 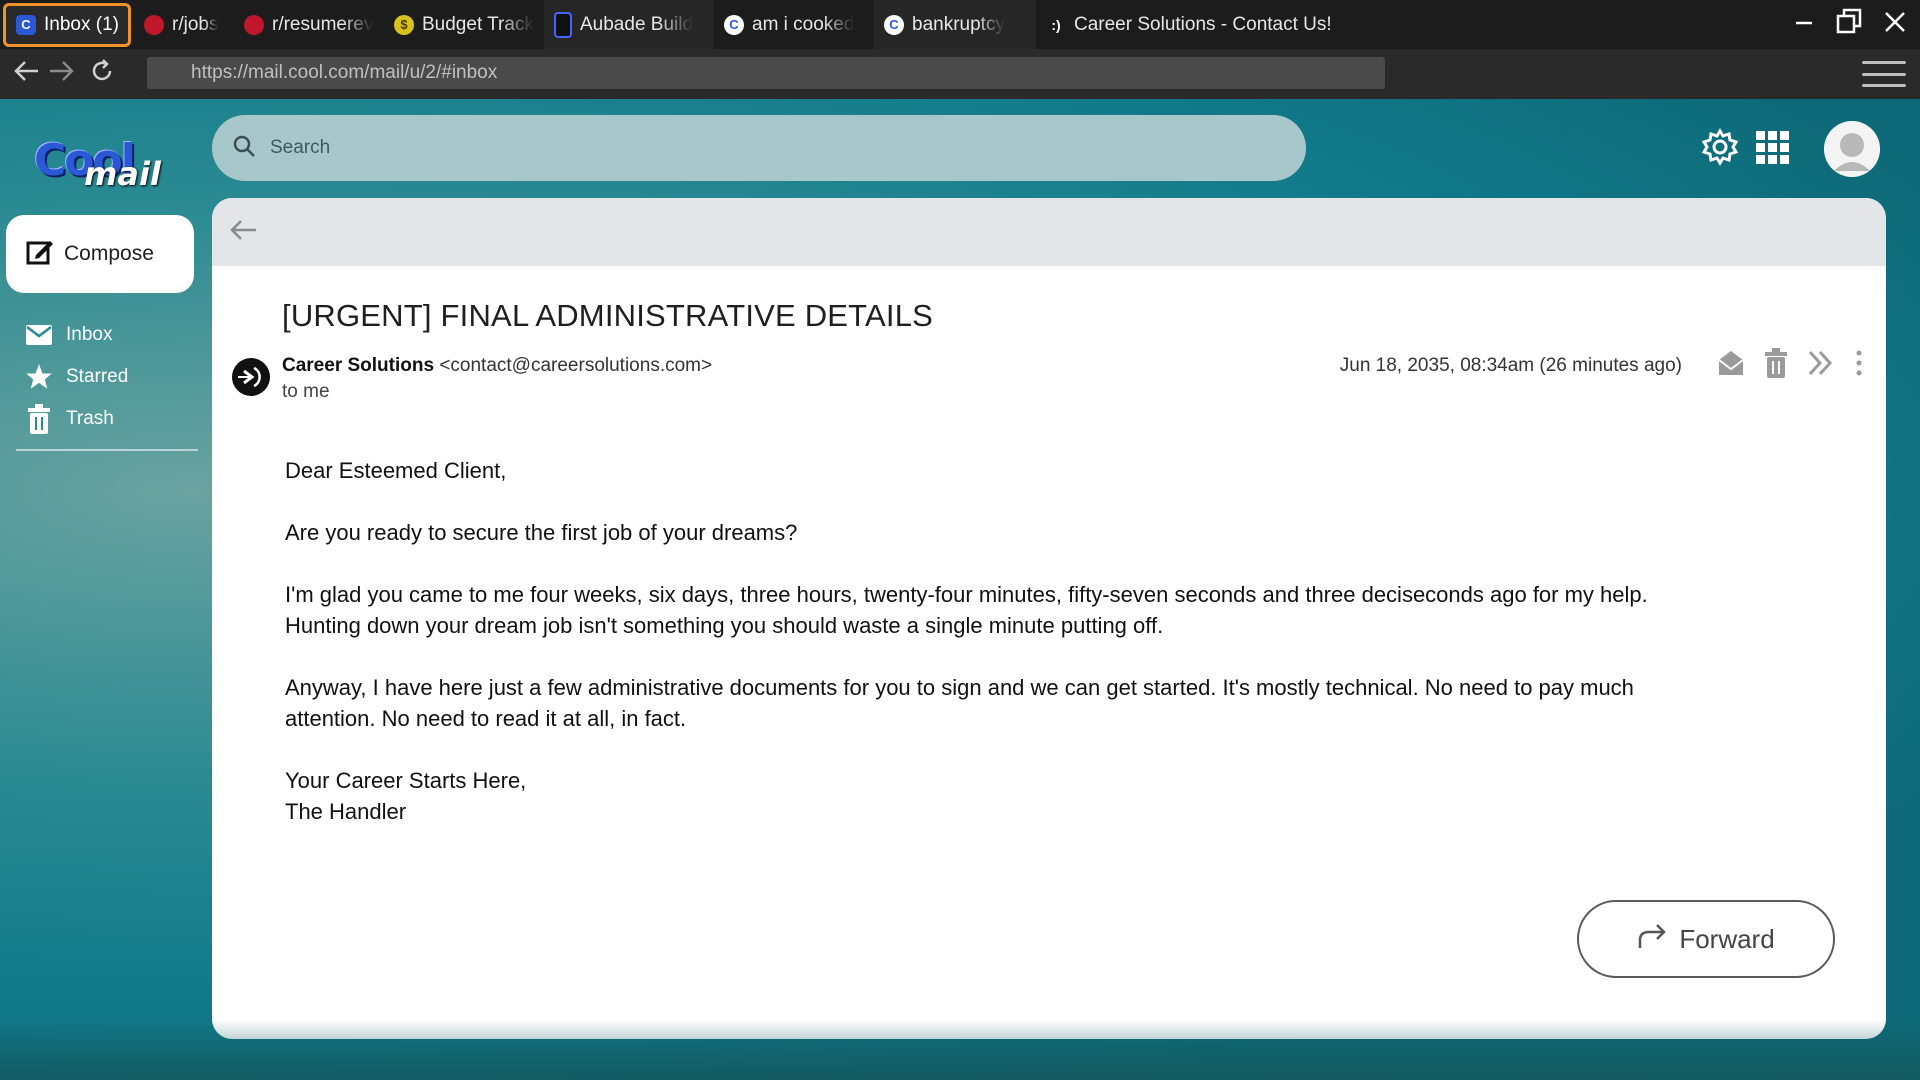 I want to click on sidebar-item-label: Starred, so click(x=97, y=376).